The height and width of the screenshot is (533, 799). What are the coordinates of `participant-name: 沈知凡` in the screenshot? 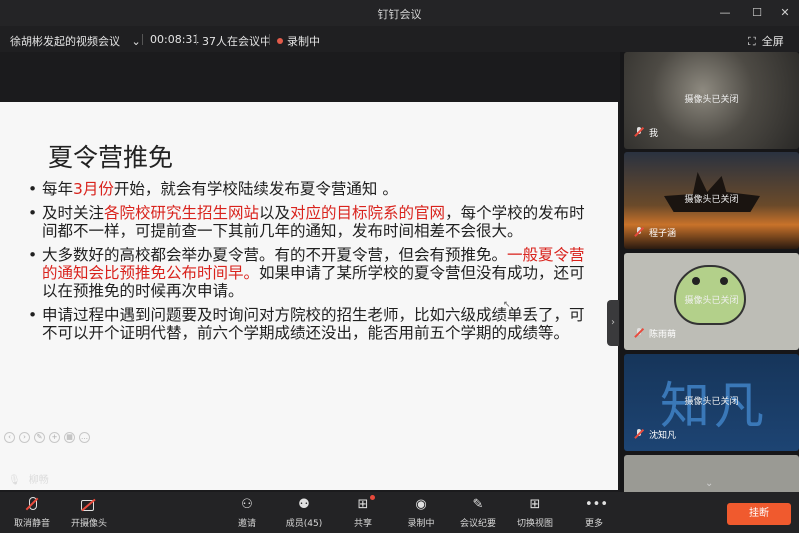 It's located at (663, 436).